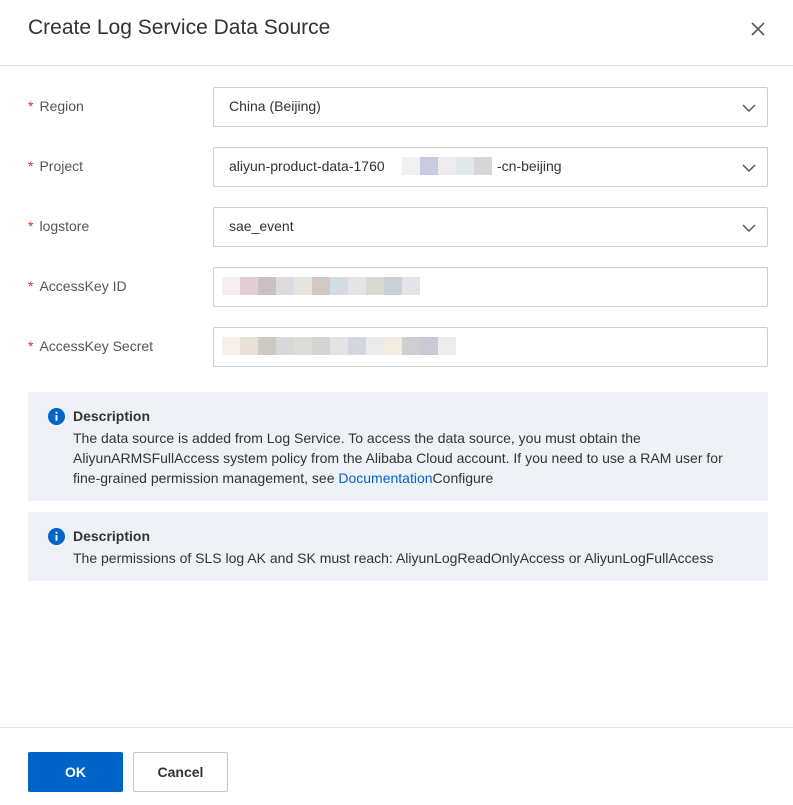  What do you see at coordinates (307, 166) in the screenshot?
I see `project-value-prefix: aliyun-product-data-1760` at bounding box center [307, 166].